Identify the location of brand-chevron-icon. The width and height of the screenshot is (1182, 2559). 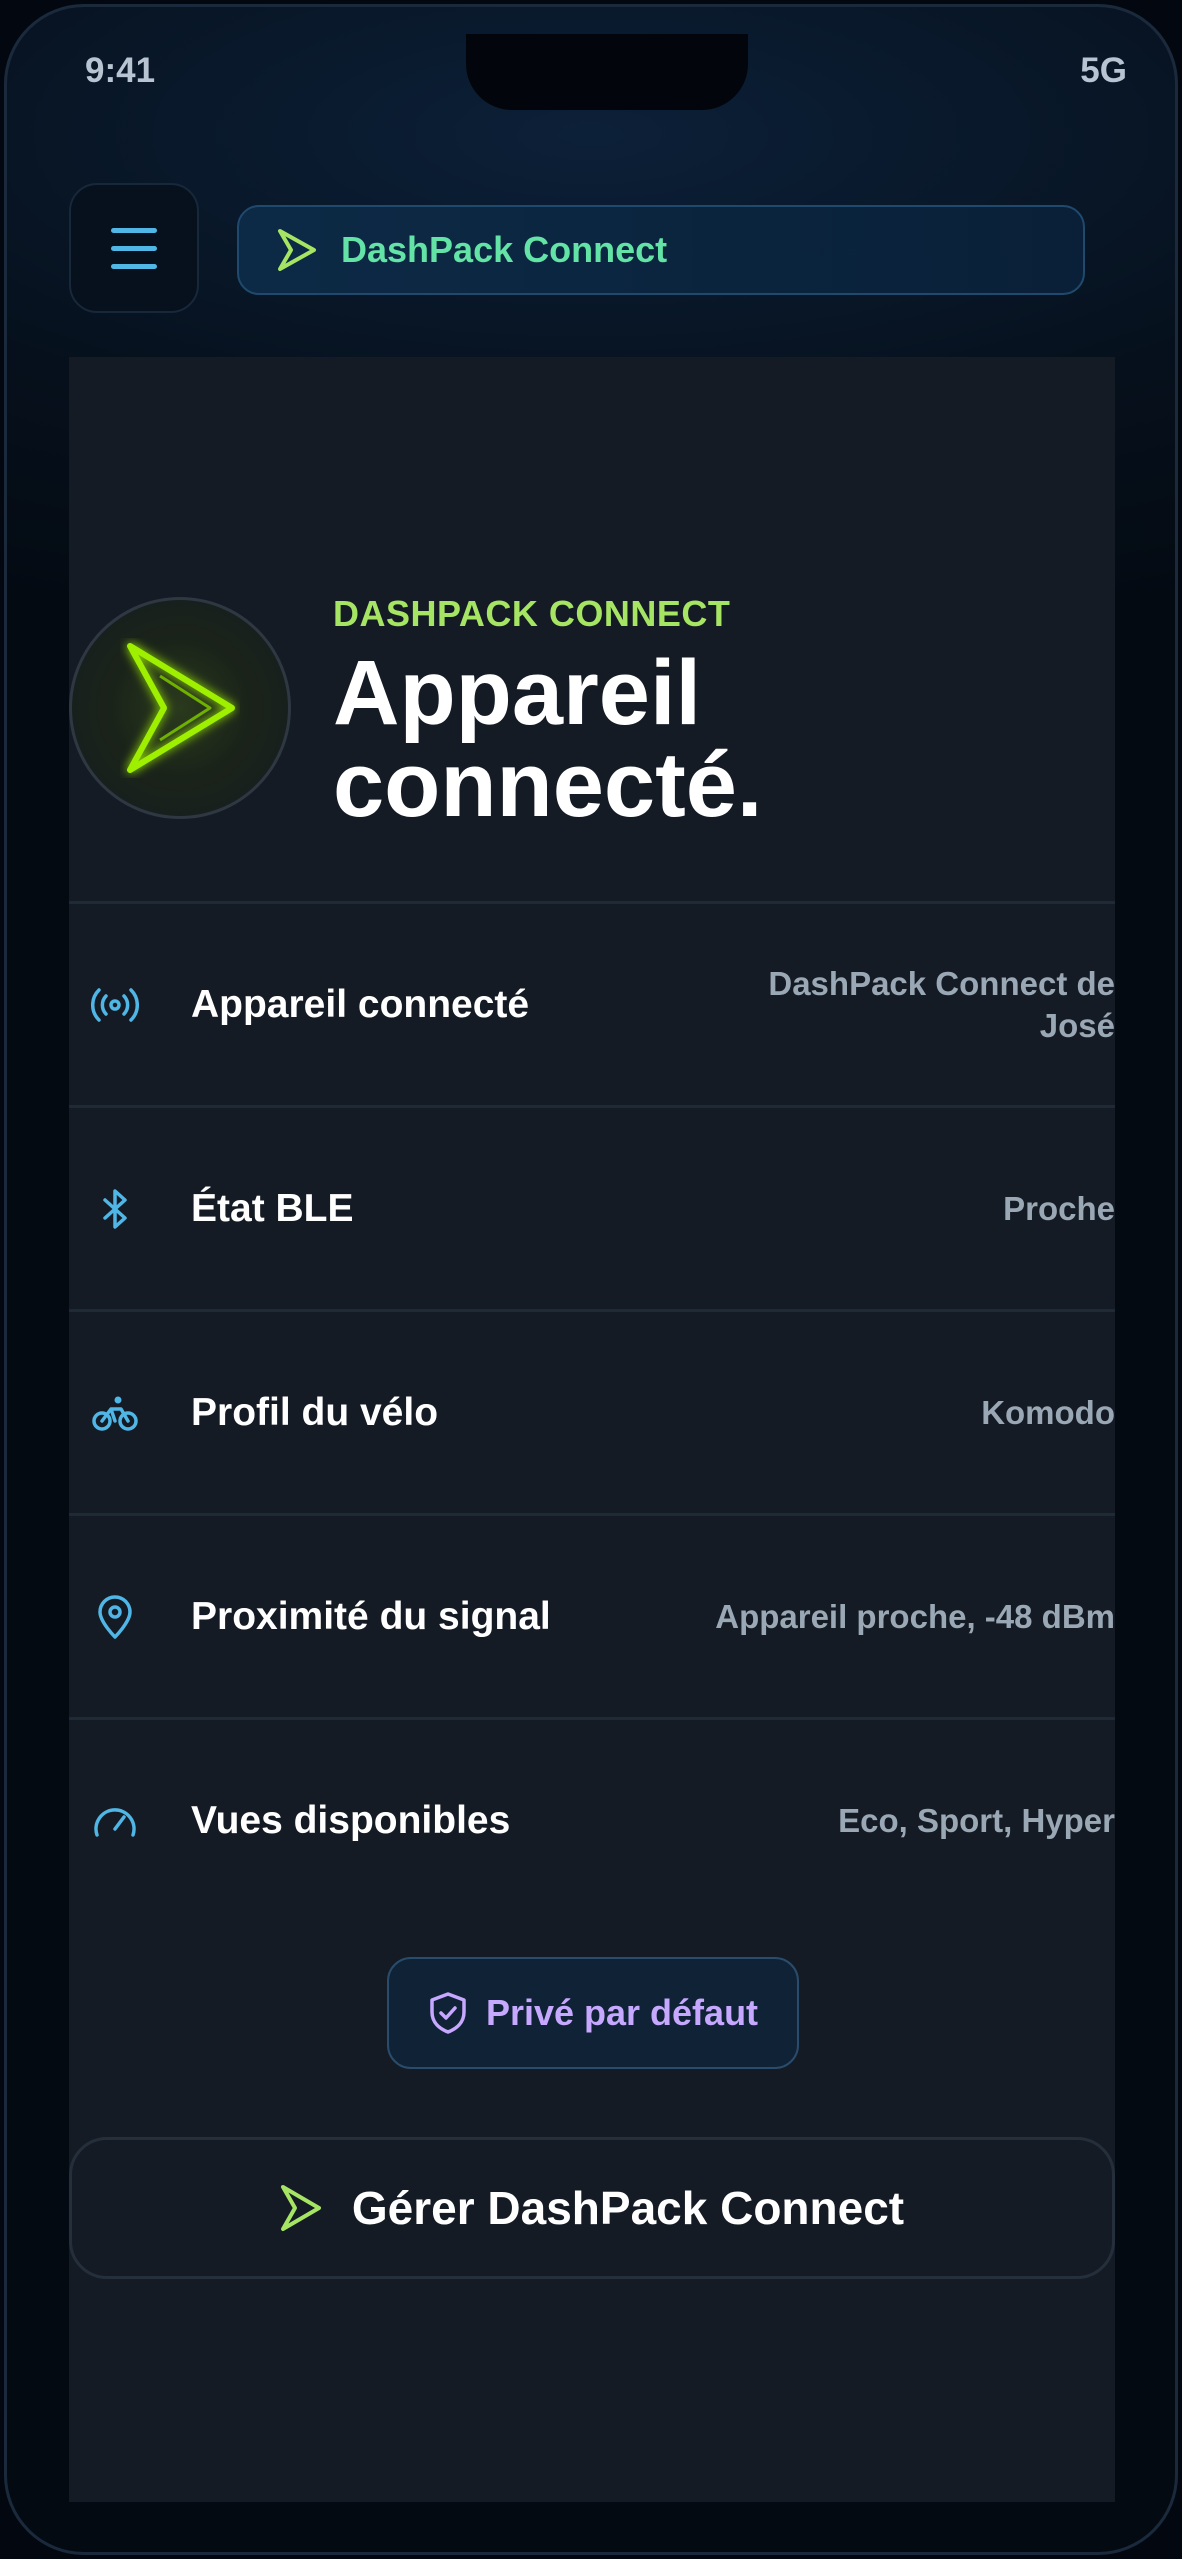
(181, 708).